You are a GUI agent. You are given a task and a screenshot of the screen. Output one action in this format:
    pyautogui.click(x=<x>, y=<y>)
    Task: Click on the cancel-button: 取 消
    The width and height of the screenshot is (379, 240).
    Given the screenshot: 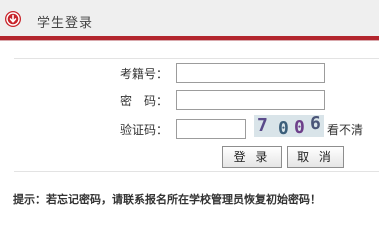 What is the action you would take?
    pyautogui.click(x=315, y=157)
    